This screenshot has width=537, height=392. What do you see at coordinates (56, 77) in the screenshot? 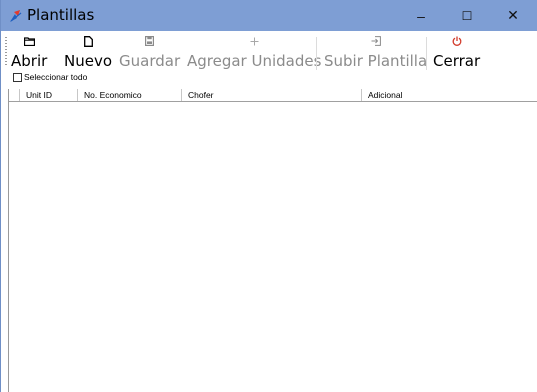
I see `select-all-label: Seleccionar todo` at bounding box center [56, 77].